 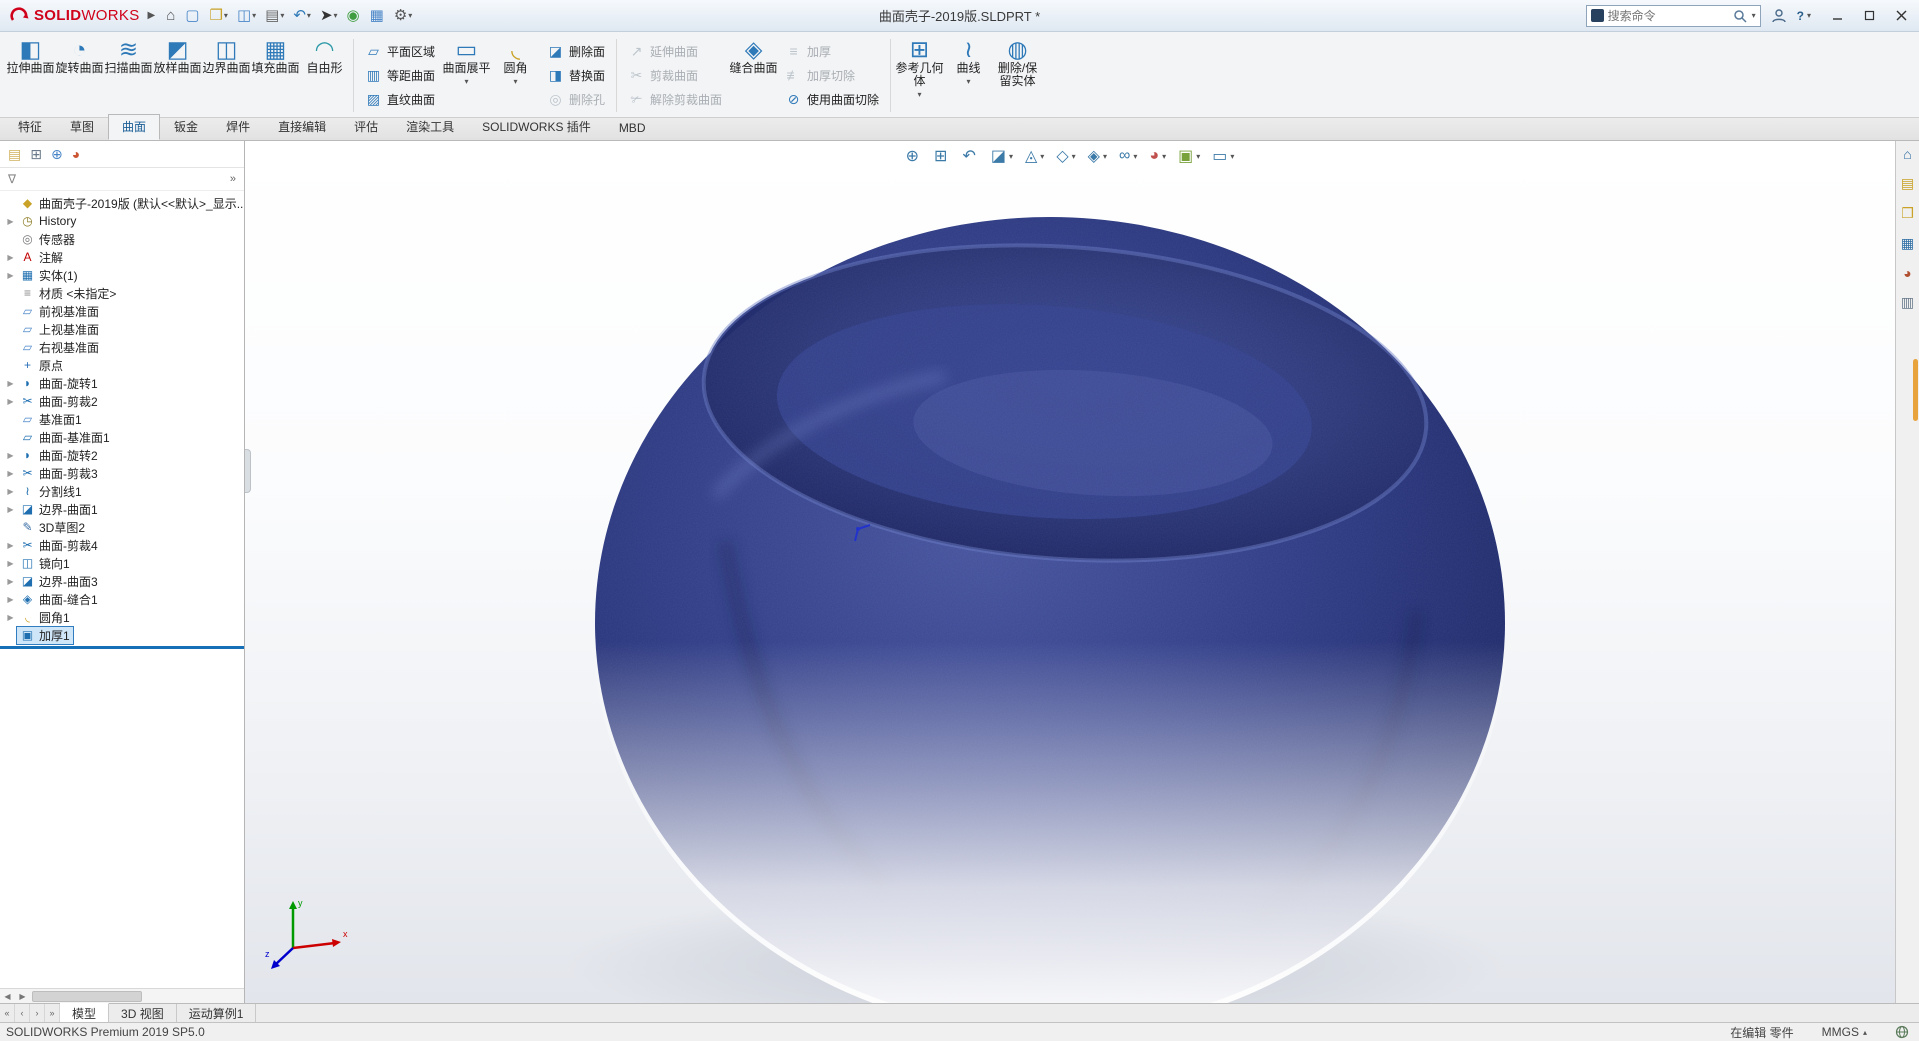 What do you see at coordinates (1901, 16) in the screenshot?
I see `close-button` at bounding box center [1901, 16].